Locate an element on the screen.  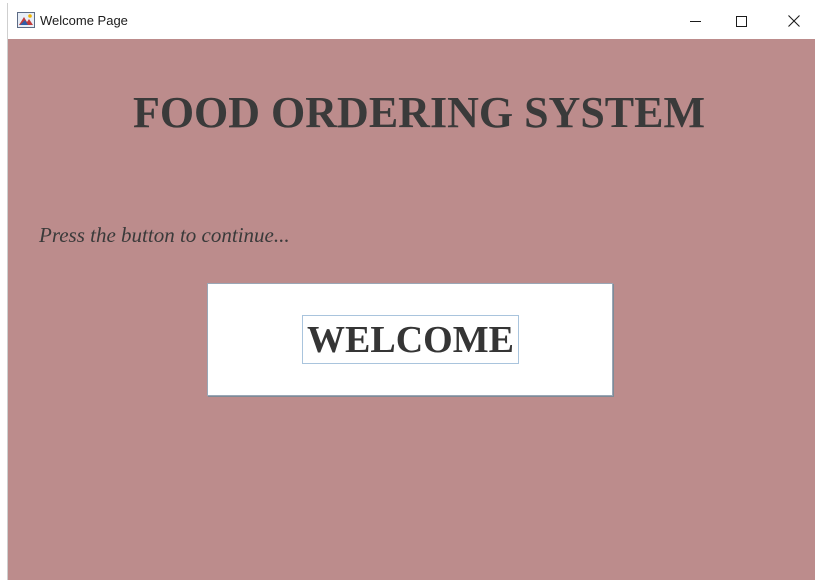
title-bar: Welcome Page is located at coordinates (411, 21).